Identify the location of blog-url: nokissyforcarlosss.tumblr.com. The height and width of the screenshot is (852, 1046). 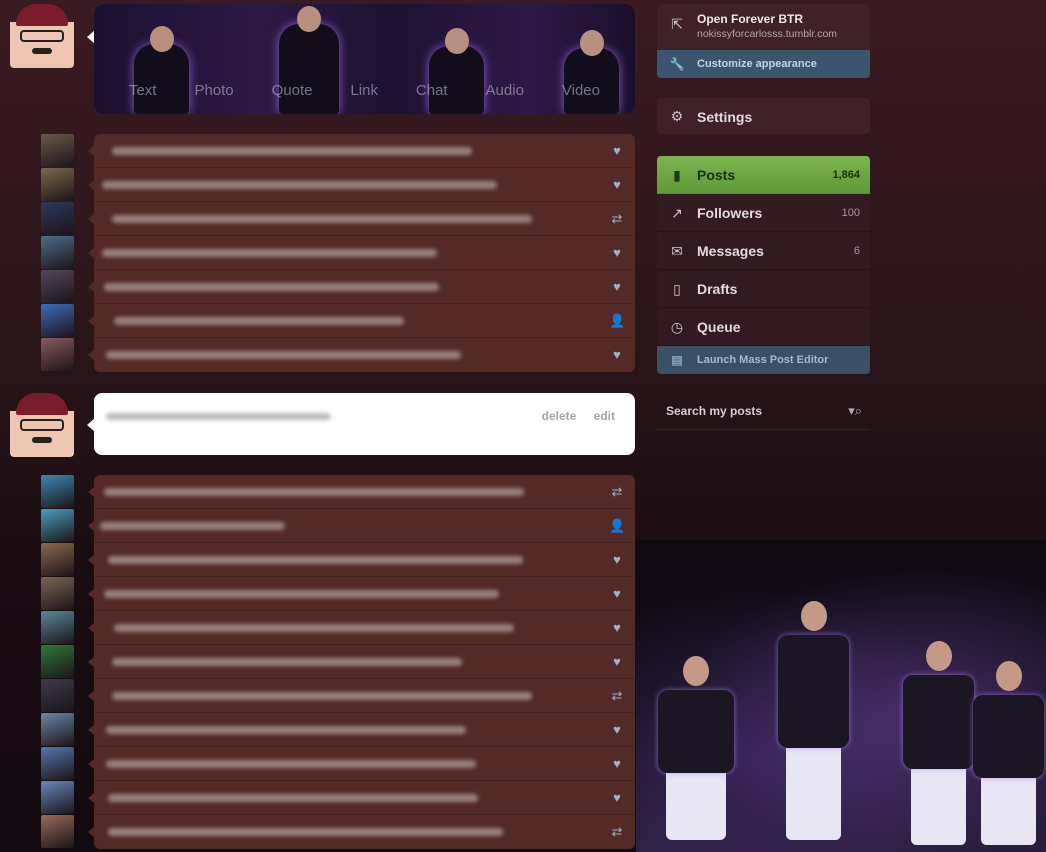
(767, 34).